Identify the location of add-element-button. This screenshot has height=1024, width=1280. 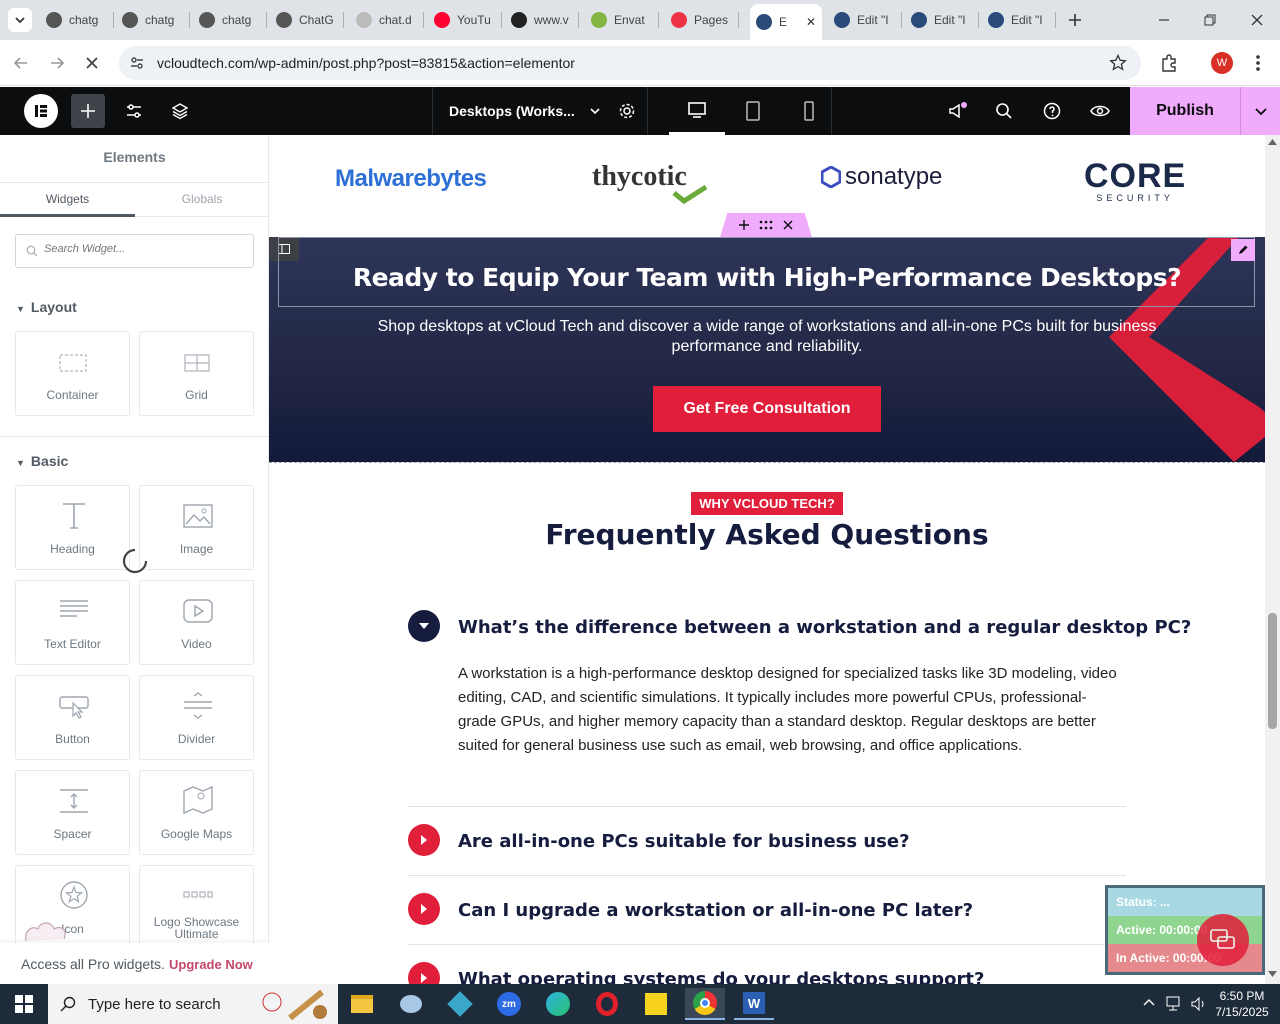
(88, 111).